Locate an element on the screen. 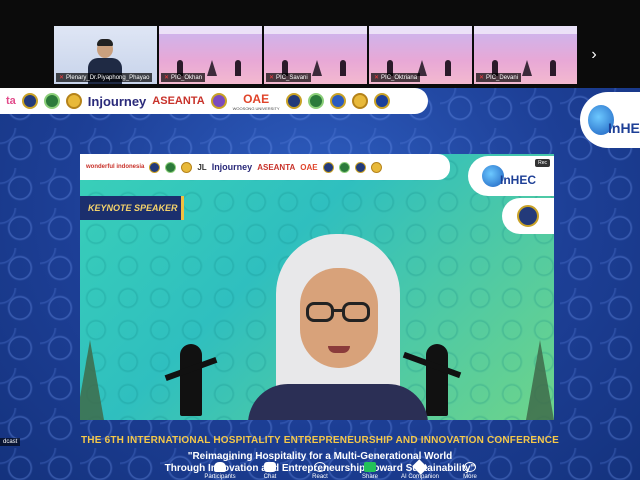  emblem is located at coordinates (528, 216).